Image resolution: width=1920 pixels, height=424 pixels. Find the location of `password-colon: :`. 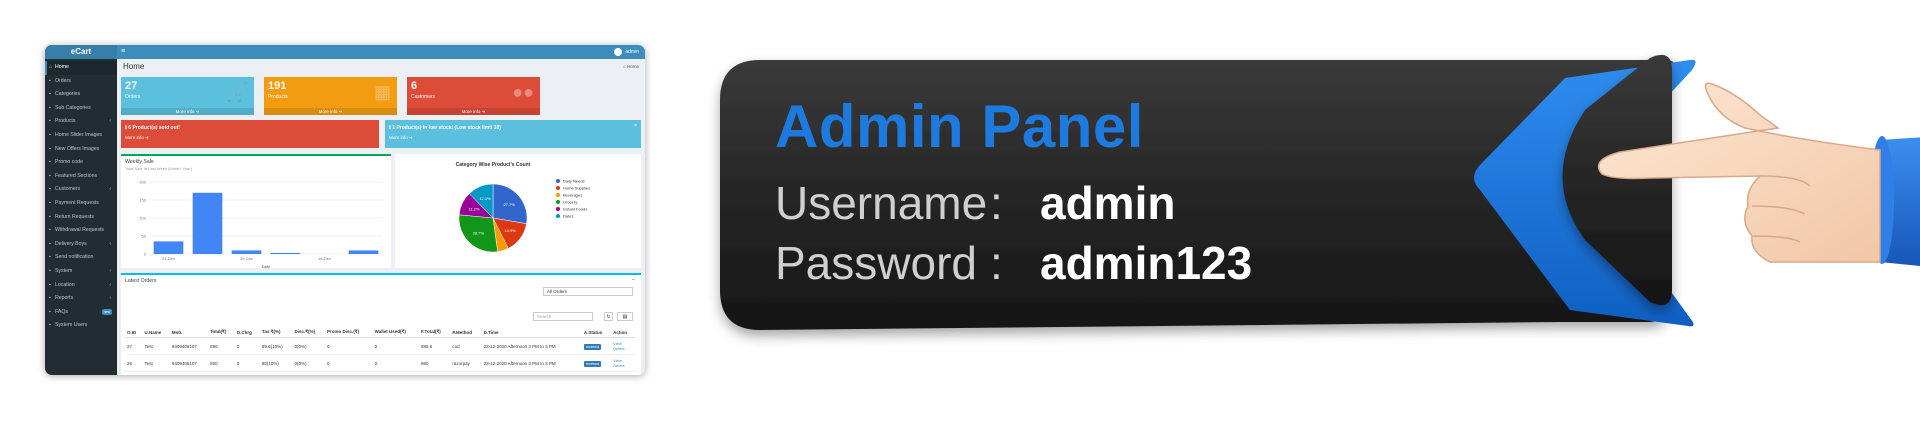

password-colon: : is located at coordinates (996, 263).